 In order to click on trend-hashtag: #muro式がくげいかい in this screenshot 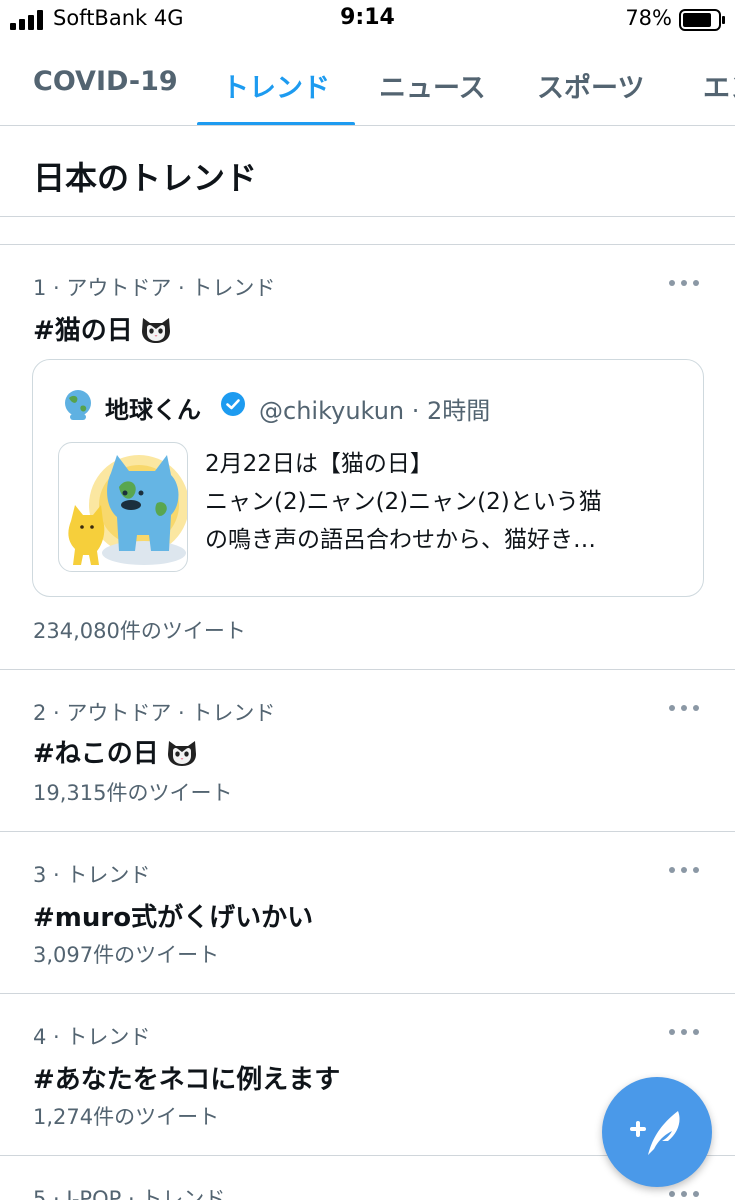, I will do `click(173, 918)`.